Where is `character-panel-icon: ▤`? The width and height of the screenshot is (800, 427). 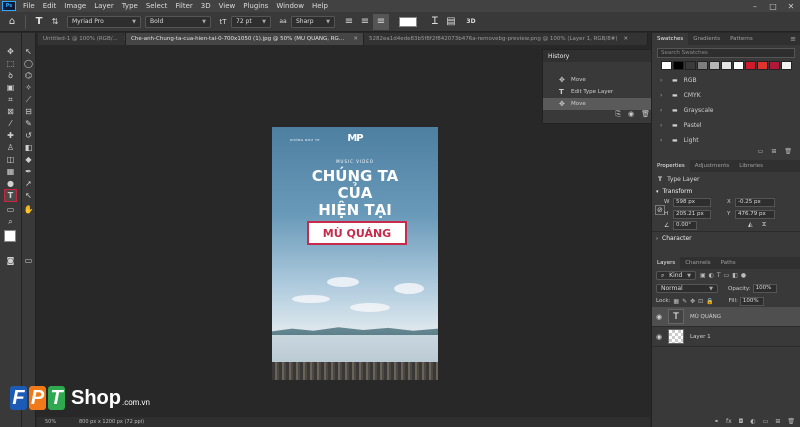 character-panel-icon: ▤ is located at coordinates (451, 22).